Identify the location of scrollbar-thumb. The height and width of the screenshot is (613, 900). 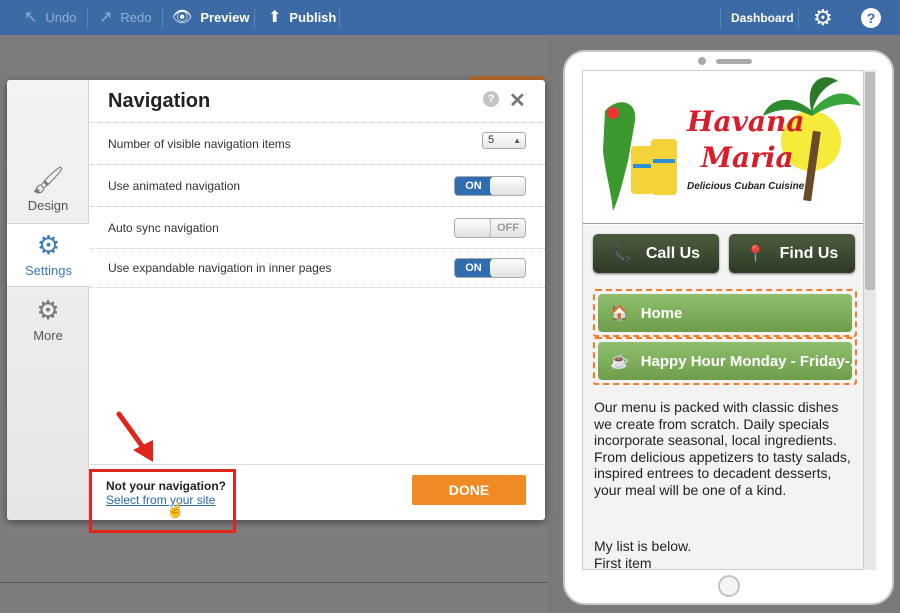
(870, 181).